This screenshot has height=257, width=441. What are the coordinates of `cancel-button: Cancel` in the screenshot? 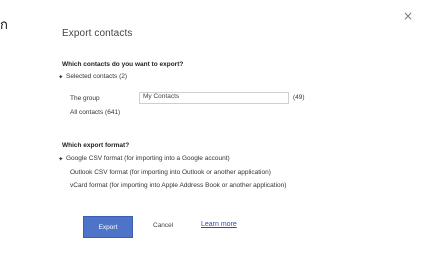 It's located at (163, 225).